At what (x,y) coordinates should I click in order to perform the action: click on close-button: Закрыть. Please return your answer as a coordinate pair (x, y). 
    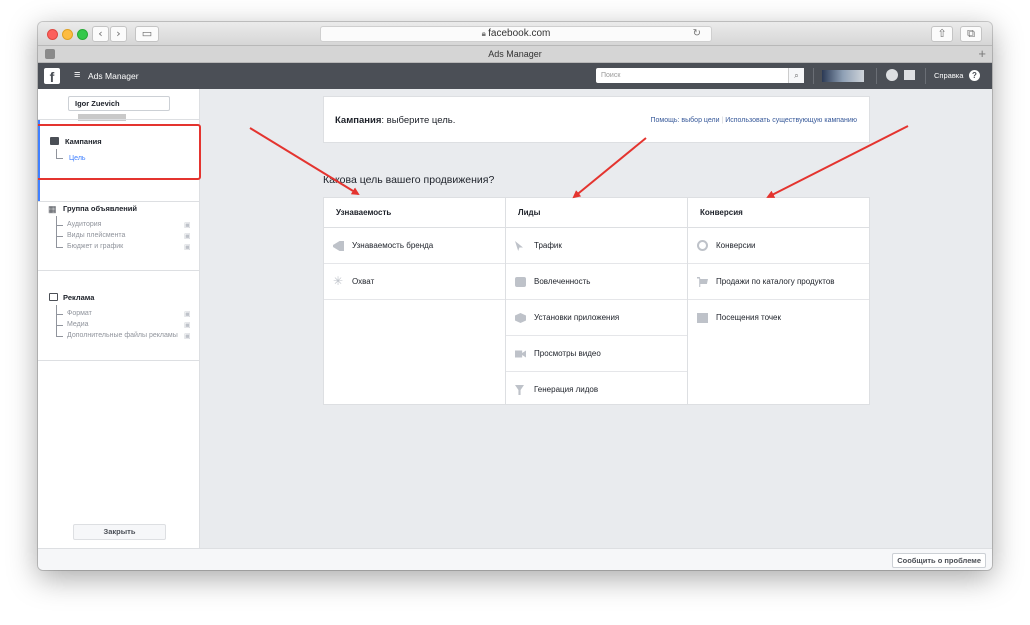
    Looking at the image, I should click on (119, 532).